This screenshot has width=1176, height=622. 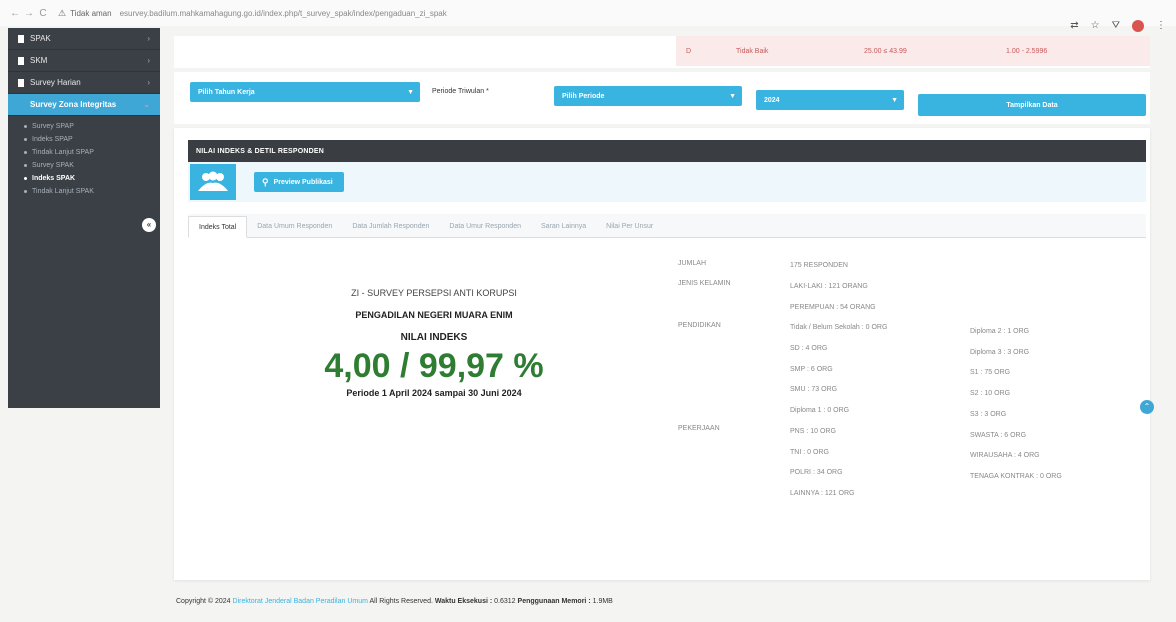 I want to click on sidebar-subitem-survey-spak: Survey SPAK, so click(x=84, y=165).